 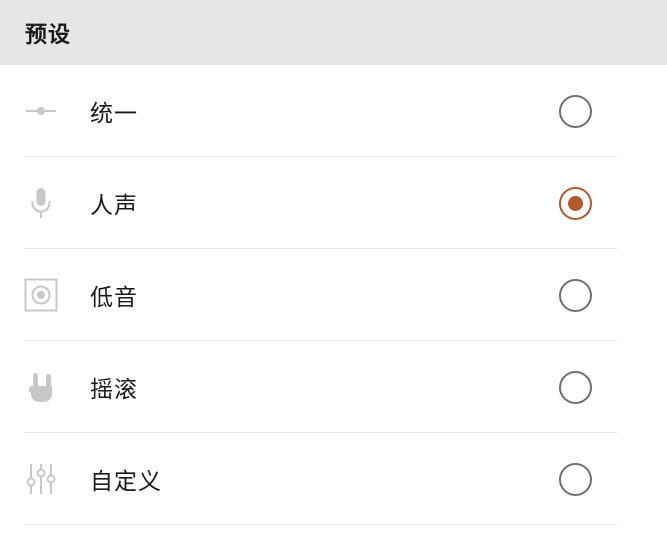 I want to click on preset-radio-vocal, so click(x=575, y=203).